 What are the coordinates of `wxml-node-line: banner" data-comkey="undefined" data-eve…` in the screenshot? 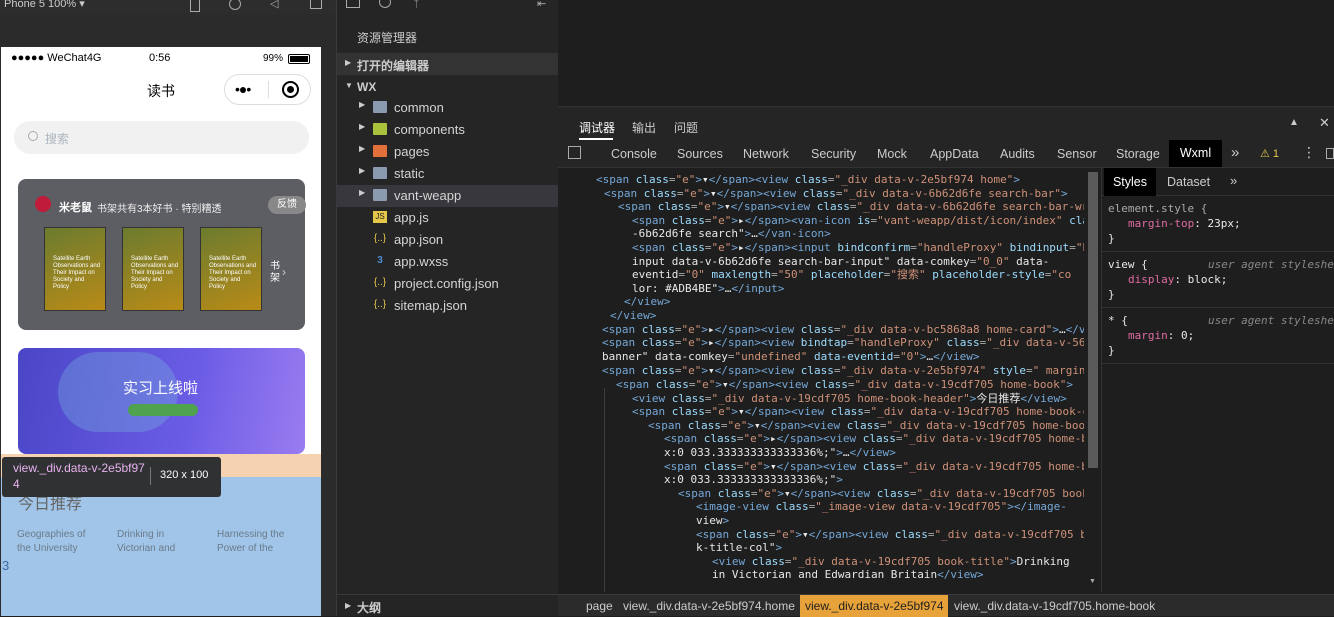 It's located at (791, 356).